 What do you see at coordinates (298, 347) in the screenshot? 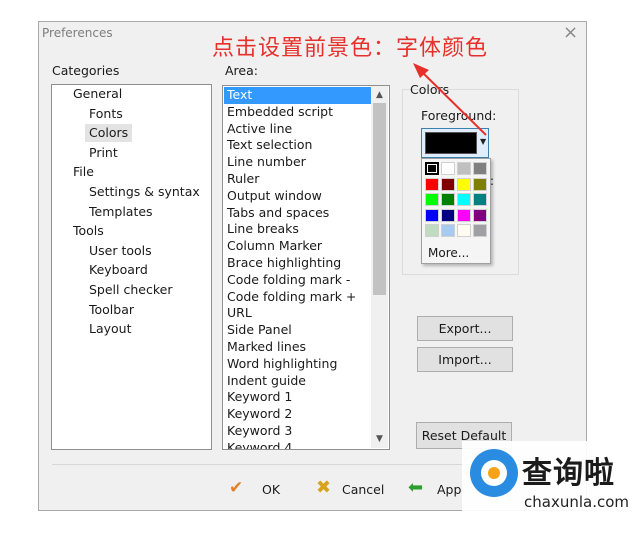
I see `area-item: Marked lines` at bounding box center [298, 347].